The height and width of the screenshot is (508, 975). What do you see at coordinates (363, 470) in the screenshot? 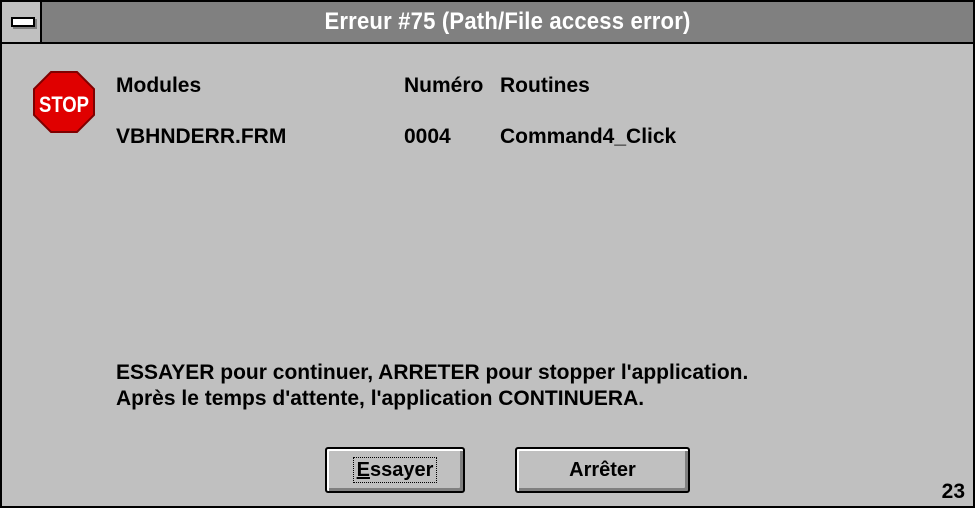
I see `essayer-mnemonic: E` at bounding box center [363, 470].